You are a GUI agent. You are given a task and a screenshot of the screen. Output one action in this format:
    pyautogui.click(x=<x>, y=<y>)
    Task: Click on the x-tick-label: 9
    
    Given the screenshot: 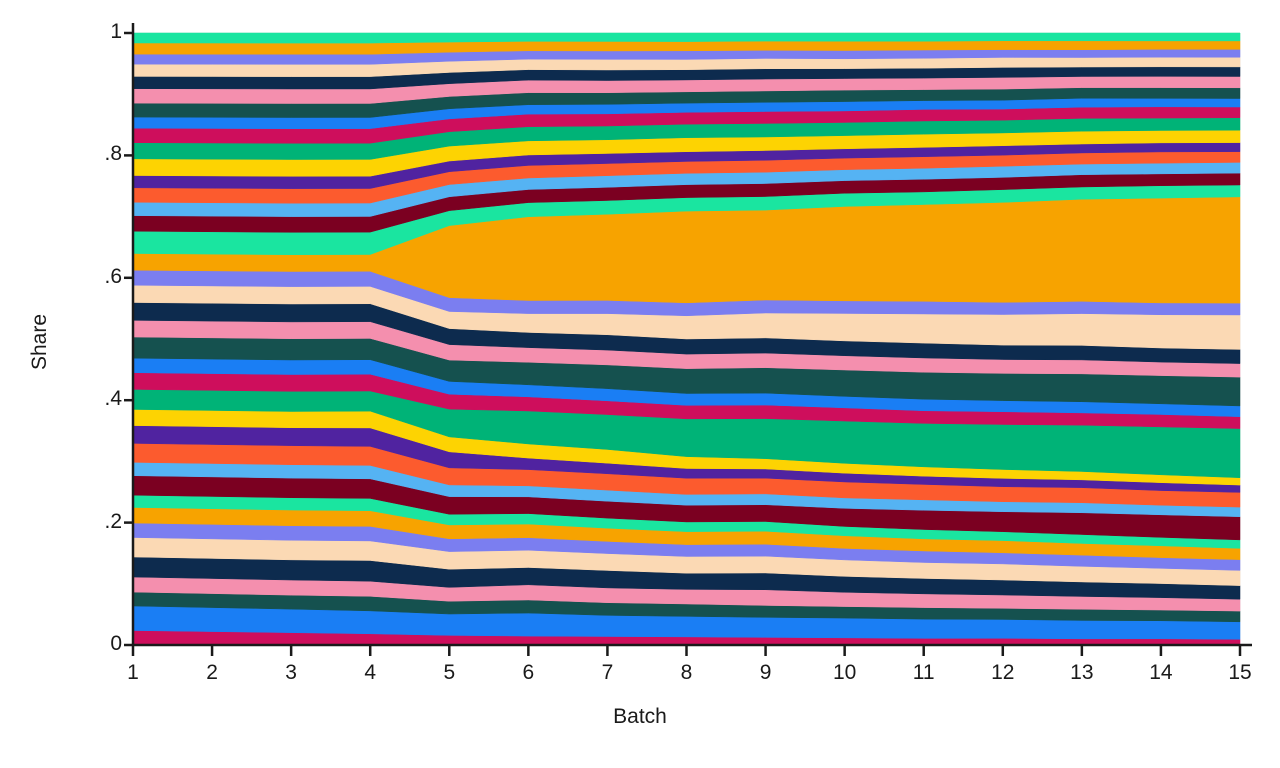 What is the action you would take?
    pyautogui.click(x=765, y=672)
    